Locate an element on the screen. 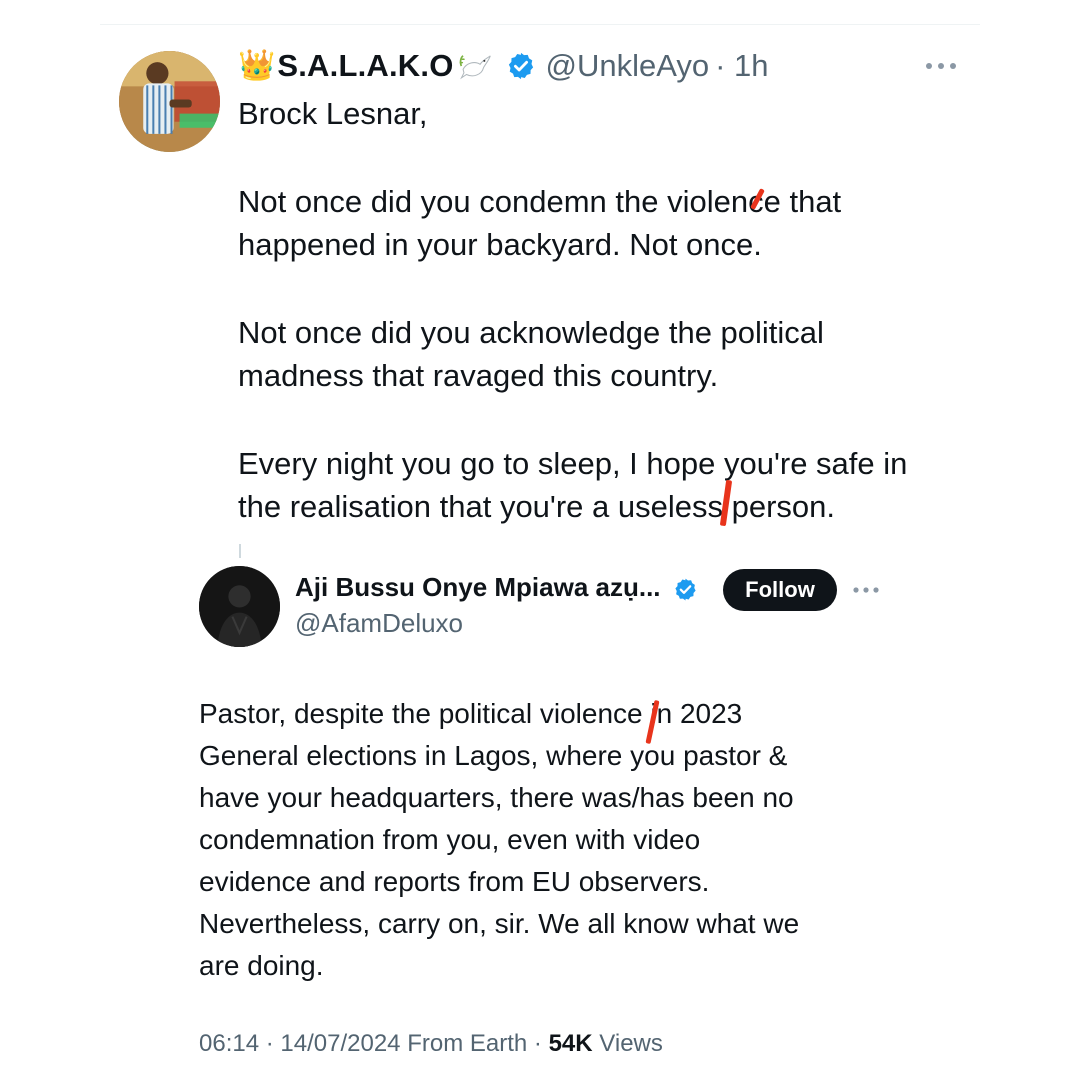 The width and height of the screenshot is (1080, 1080). dove-emoji-icon is located at coordinates (475, 67).